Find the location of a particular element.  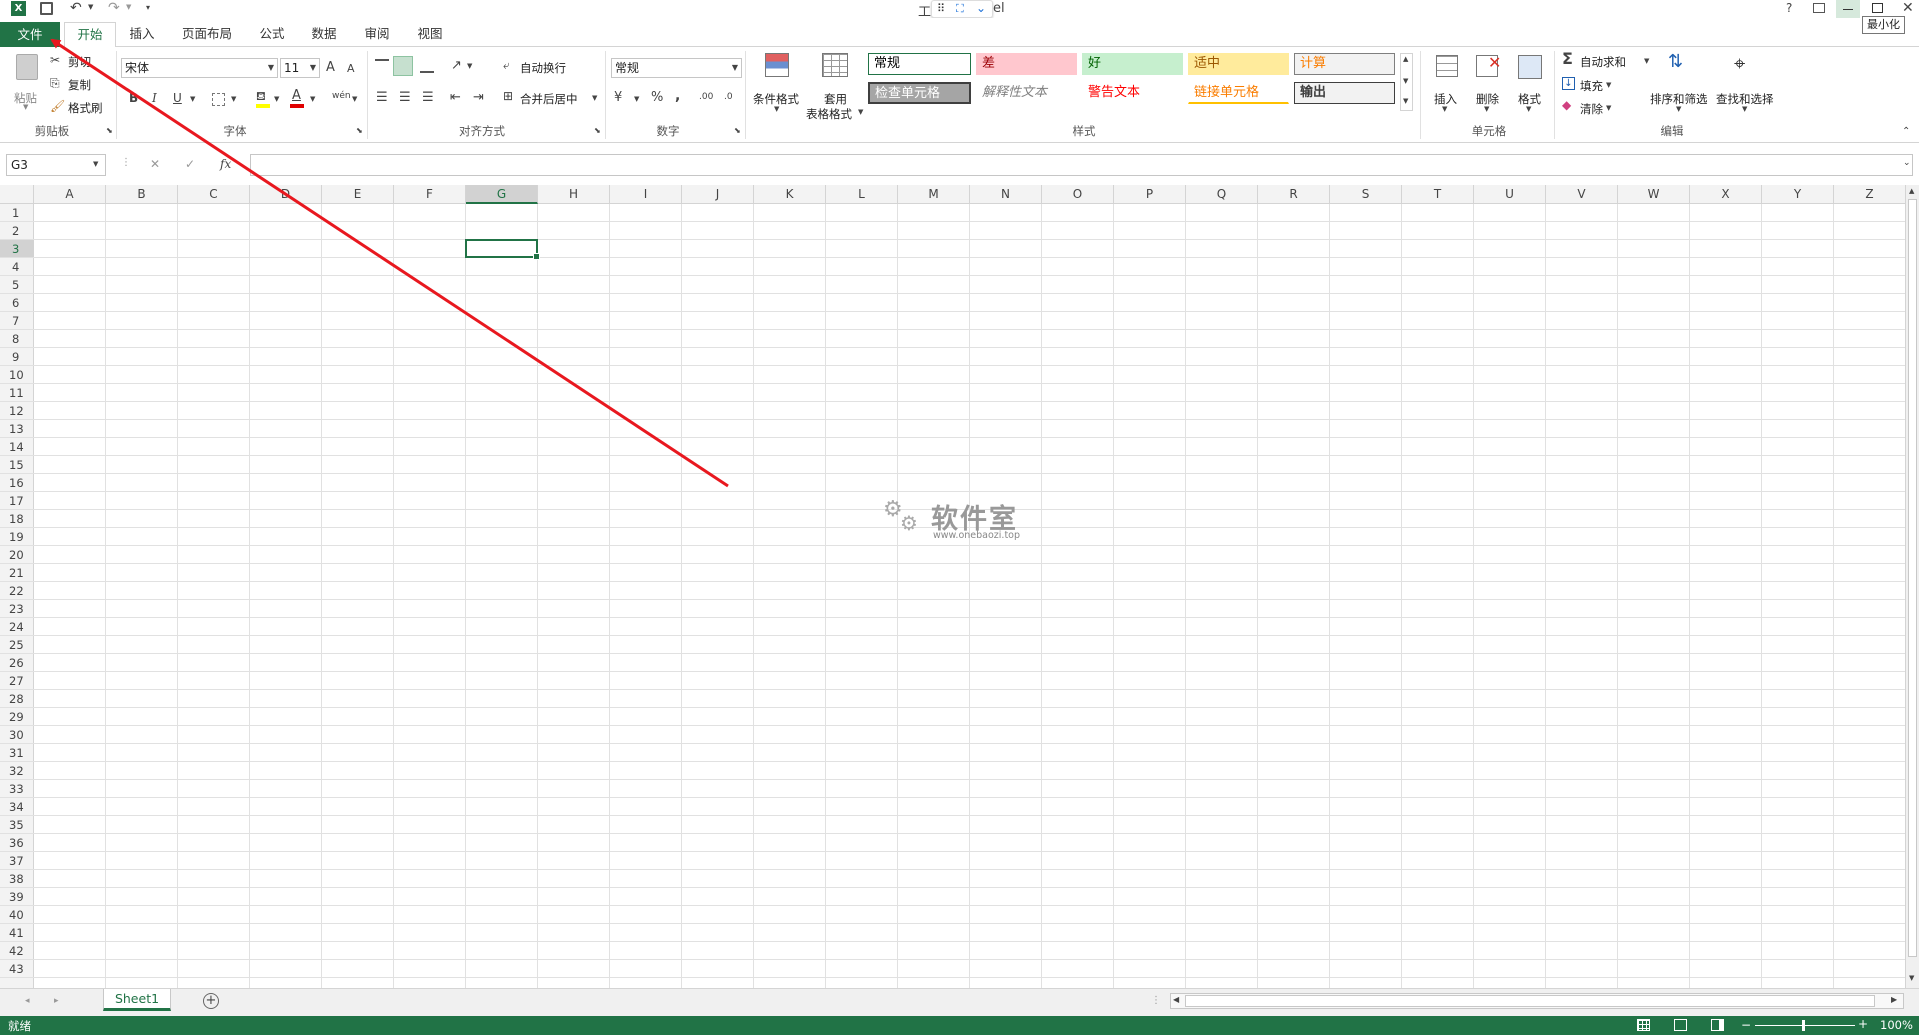

undo-icon: ↶ is located at coordinates (76, 8).